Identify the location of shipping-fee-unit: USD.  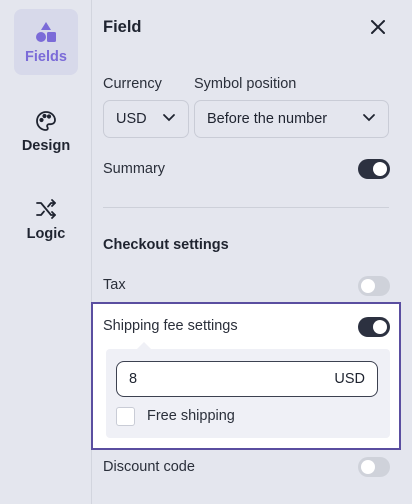
(349, 379).